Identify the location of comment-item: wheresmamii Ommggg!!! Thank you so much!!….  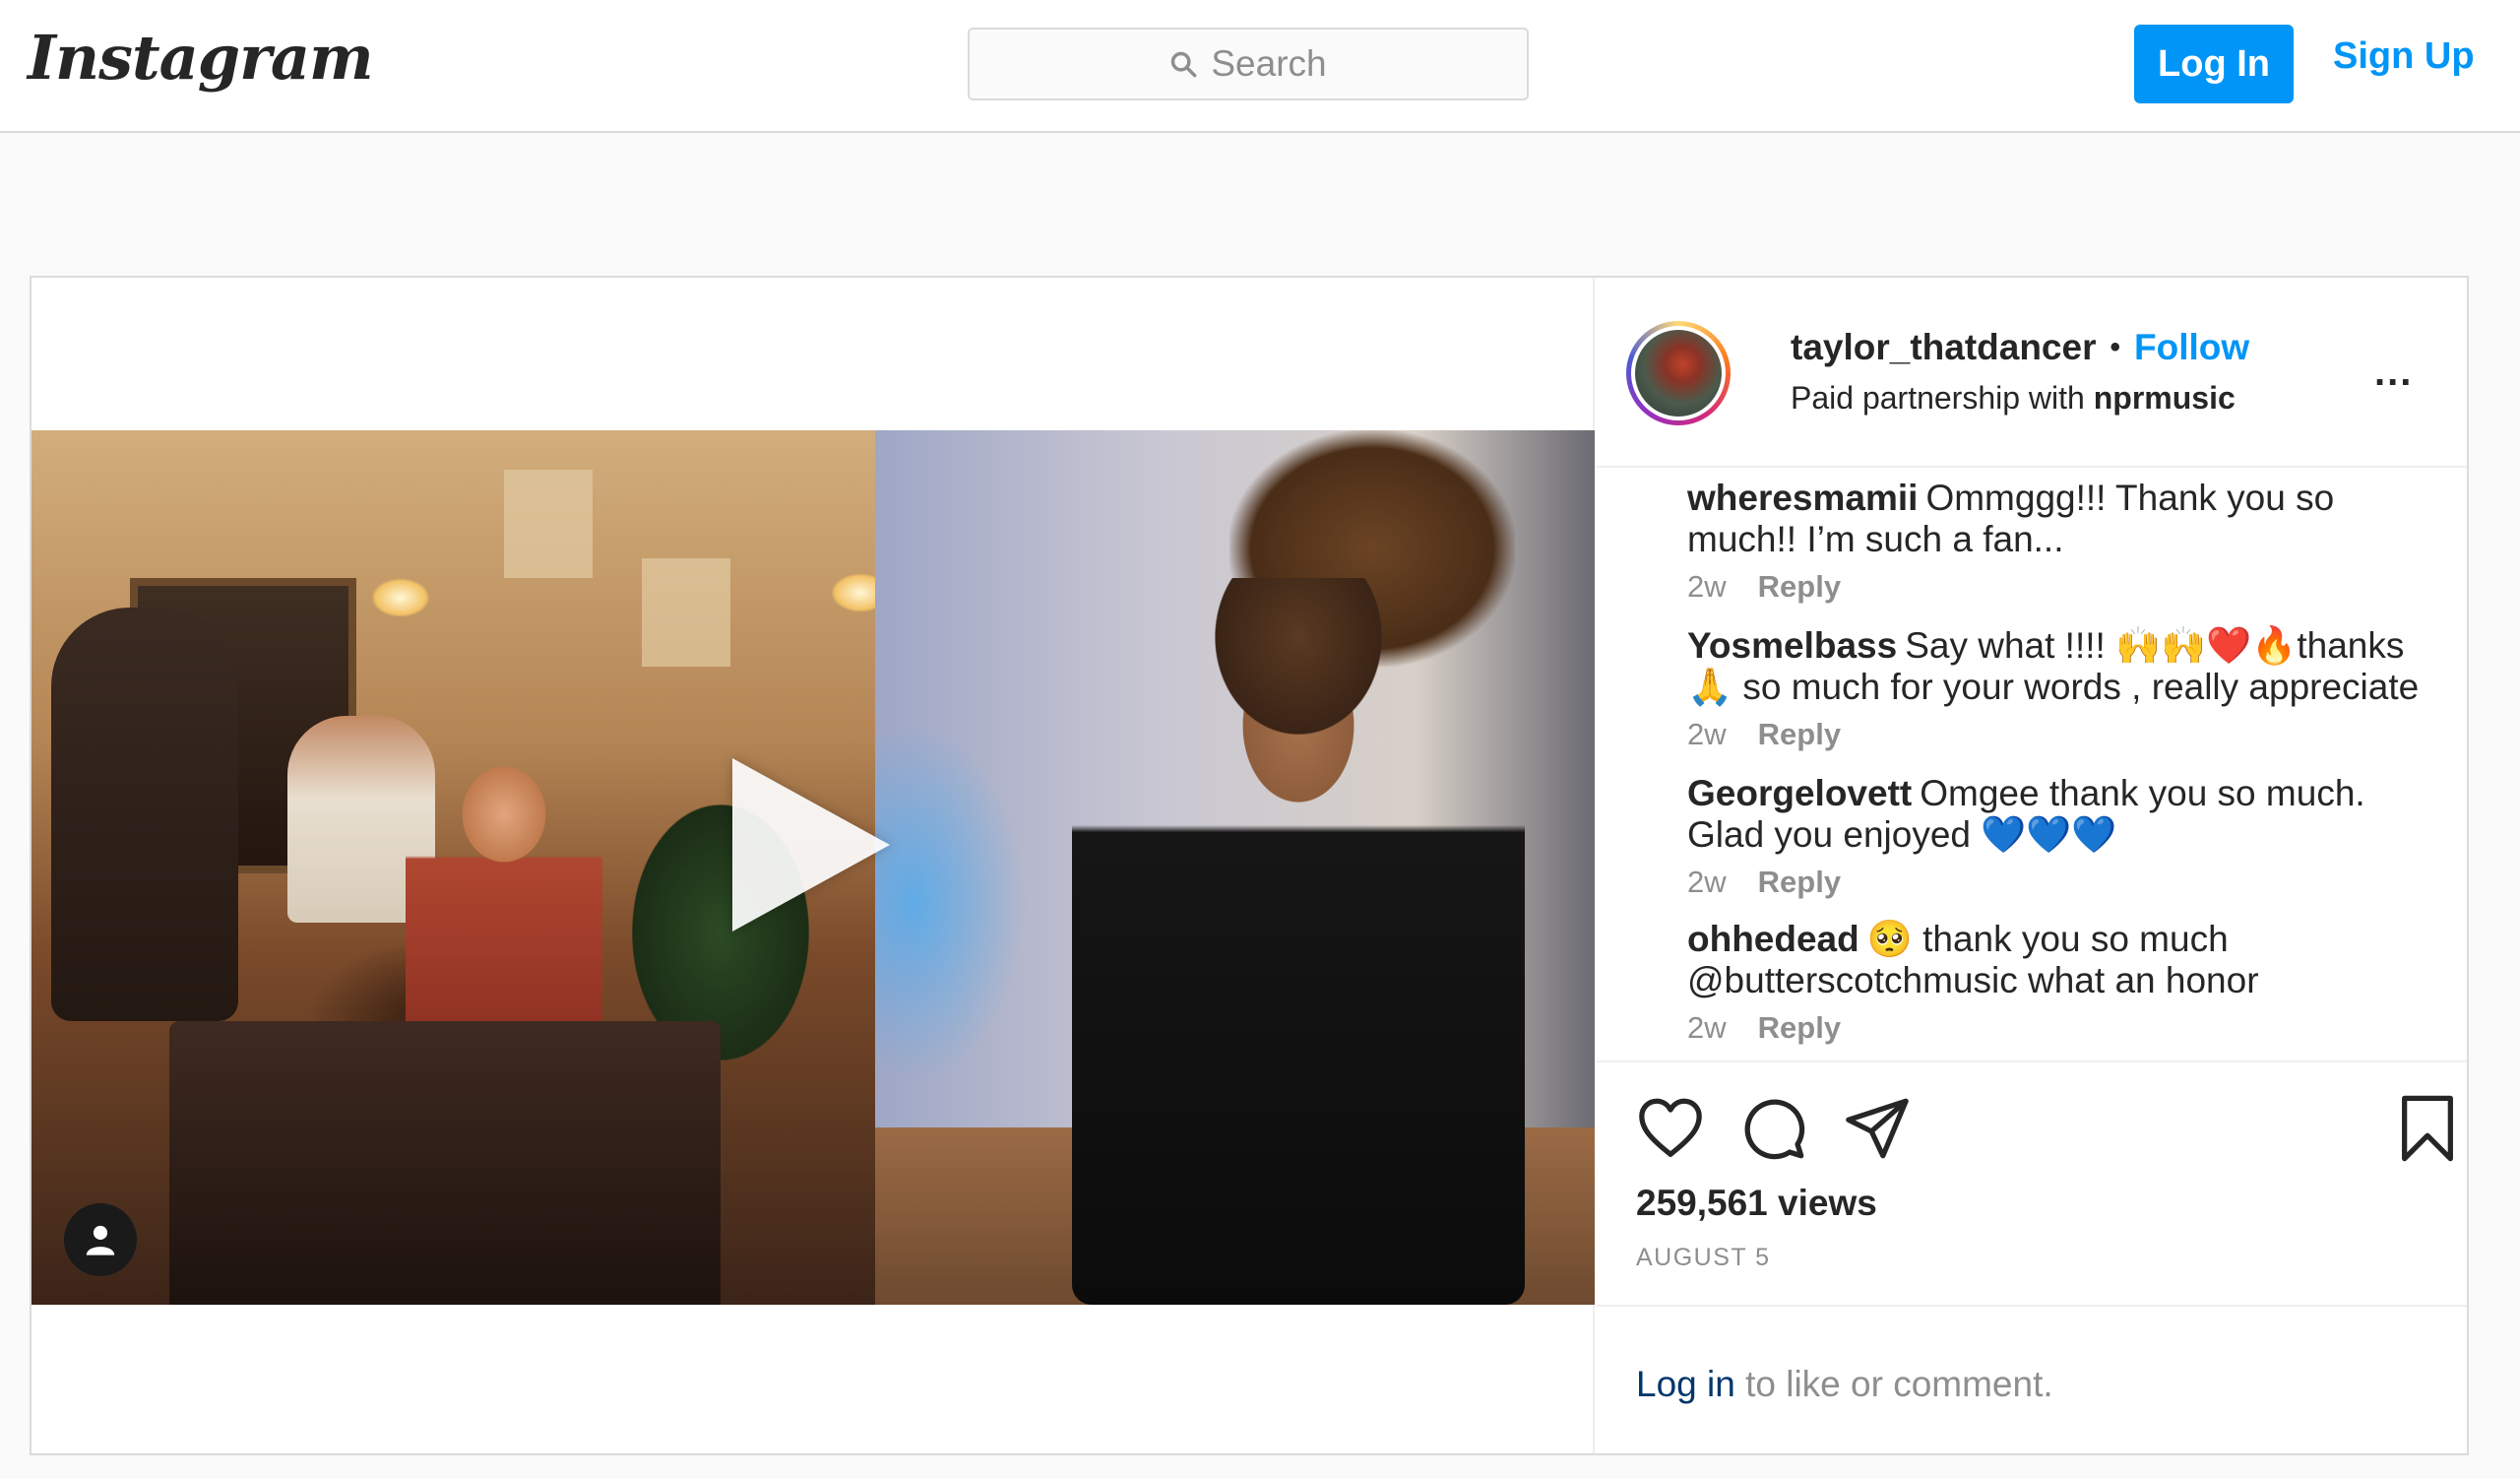
(2061, 543).